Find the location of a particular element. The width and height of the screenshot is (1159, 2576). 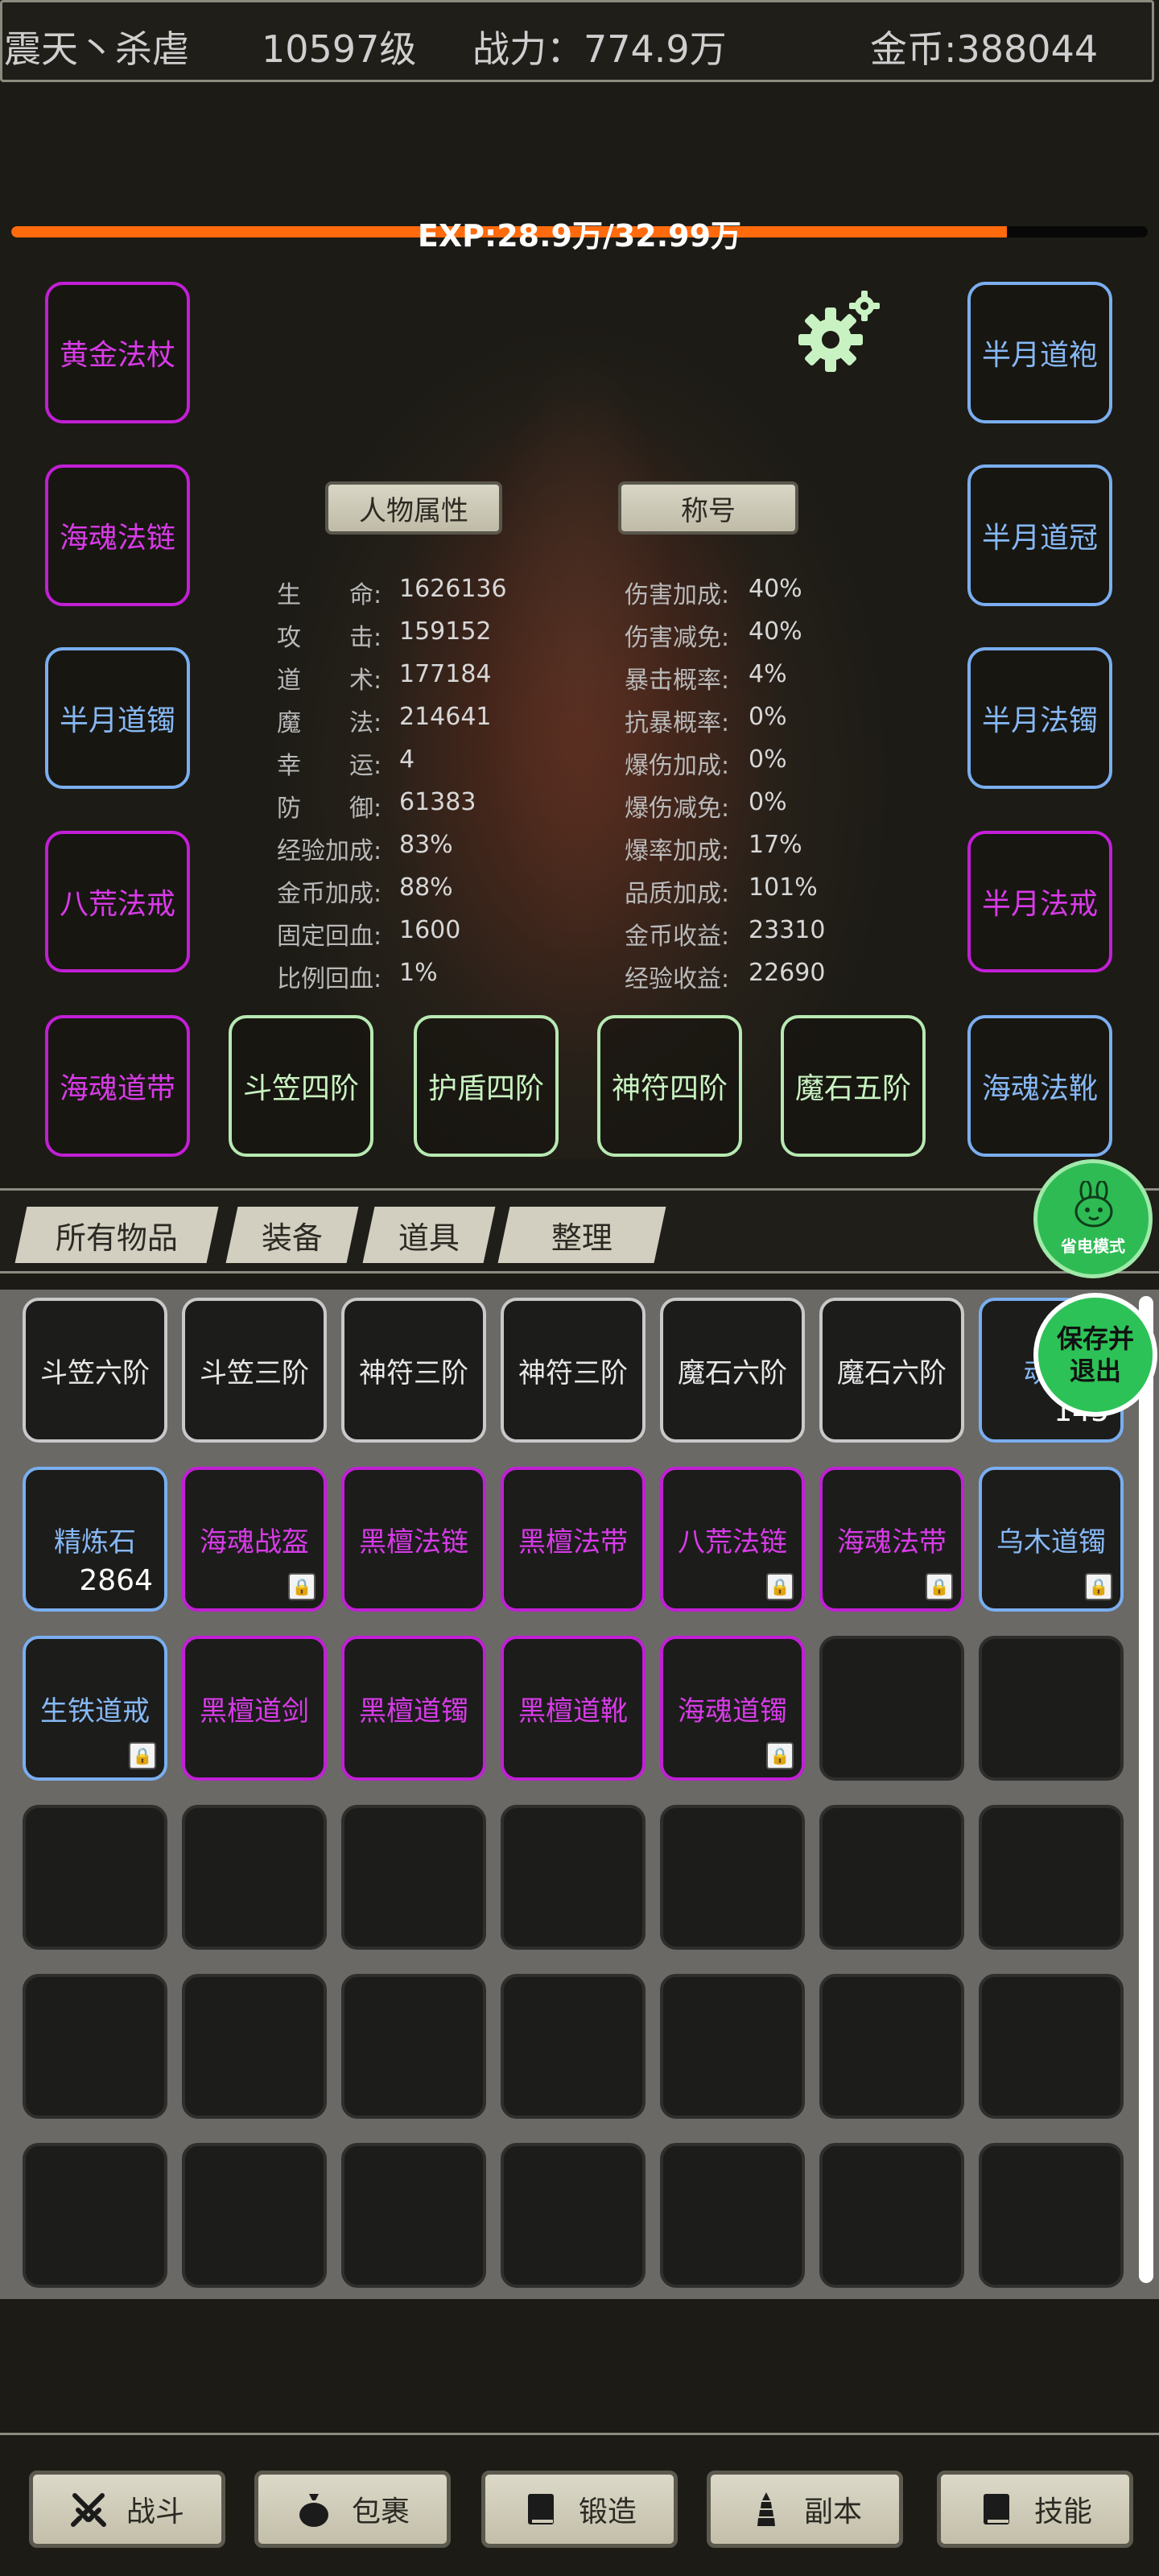

tab-sort: 整理 is located at coordinates (581, 1235).